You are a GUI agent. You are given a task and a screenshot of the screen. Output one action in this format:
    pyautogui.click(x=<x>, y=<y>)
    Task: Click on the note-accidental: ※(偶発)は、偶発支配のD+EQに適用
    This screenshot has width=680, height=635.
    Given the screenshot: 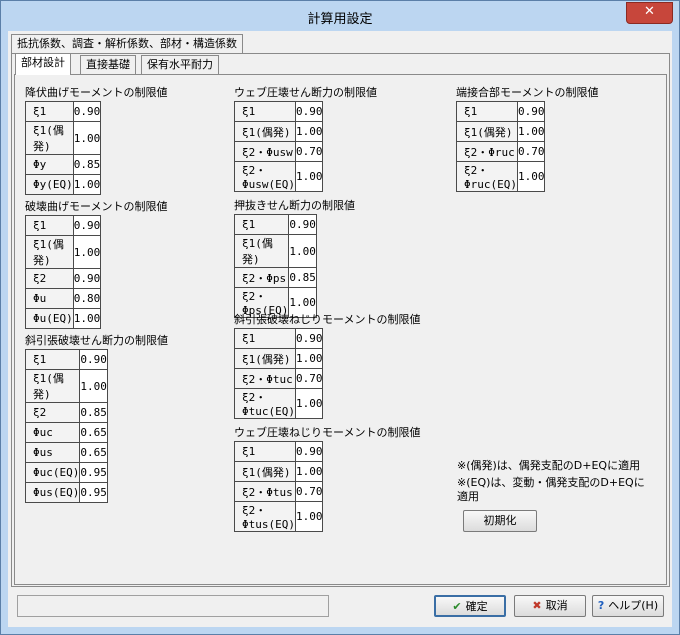 What is the action you would take?
    pyautogui.click(x=549, y=465)
    